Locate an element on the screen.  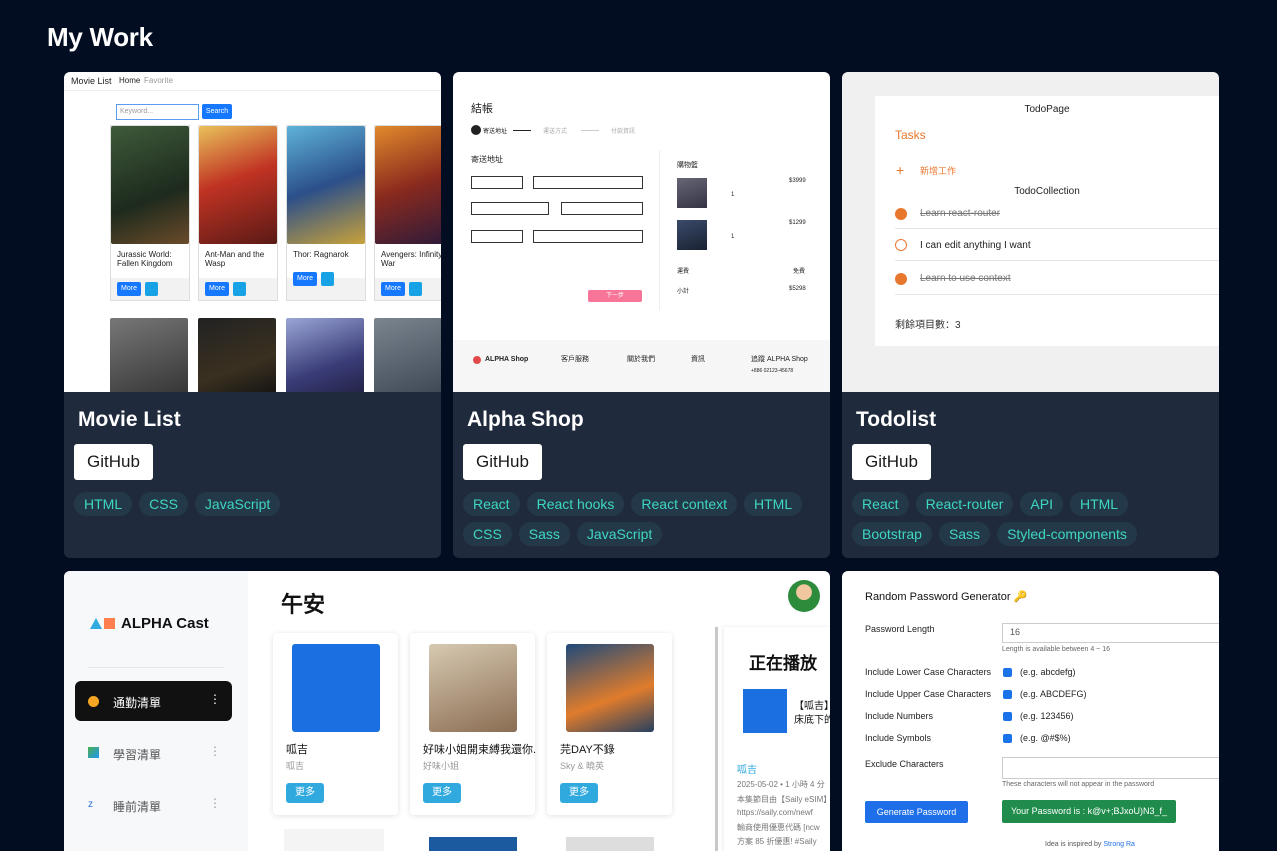
footer-col: 關於我們 is located at coordinates (641, 359).